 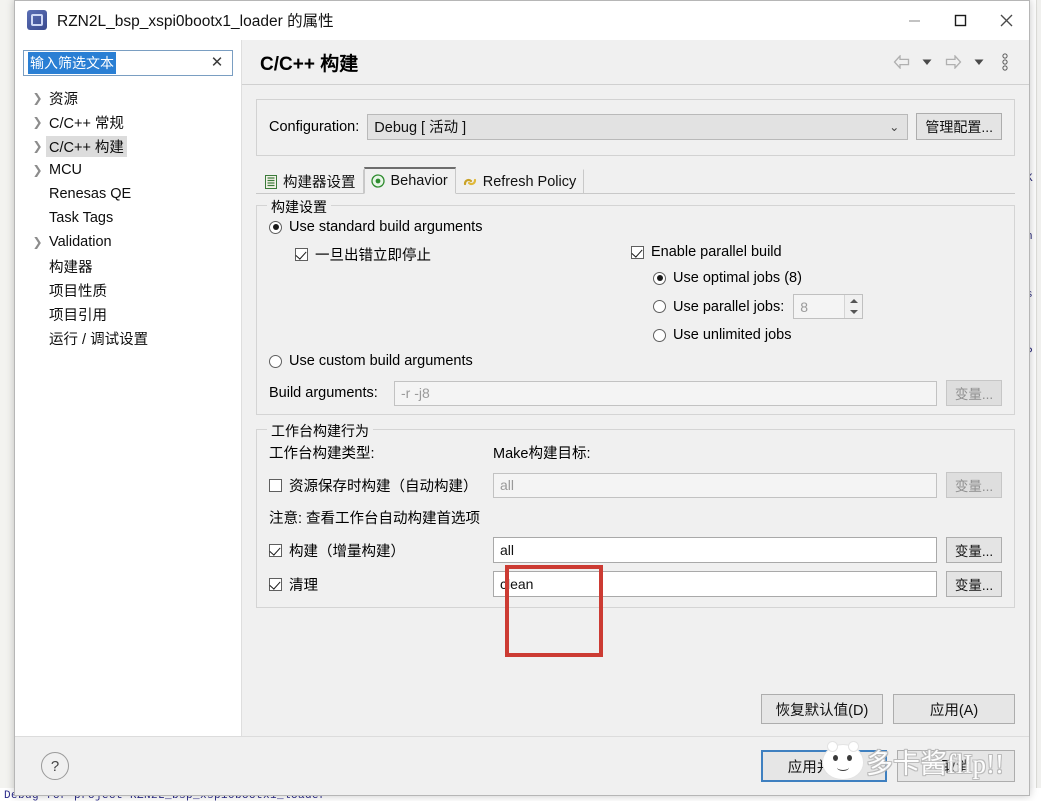 I want to click on page-header-tools, so click(x=953, y=62).